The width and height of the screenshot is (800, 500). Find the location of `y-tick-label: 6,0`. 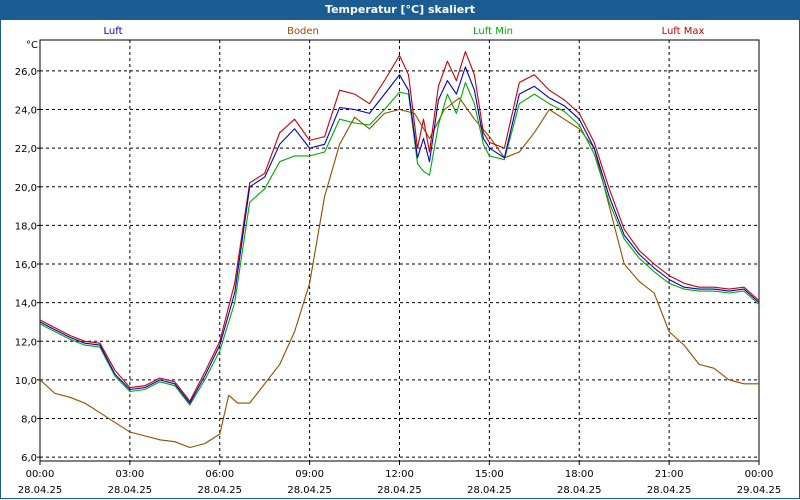

y-tick-label: 6,0 is located at coordinates (29, 458).